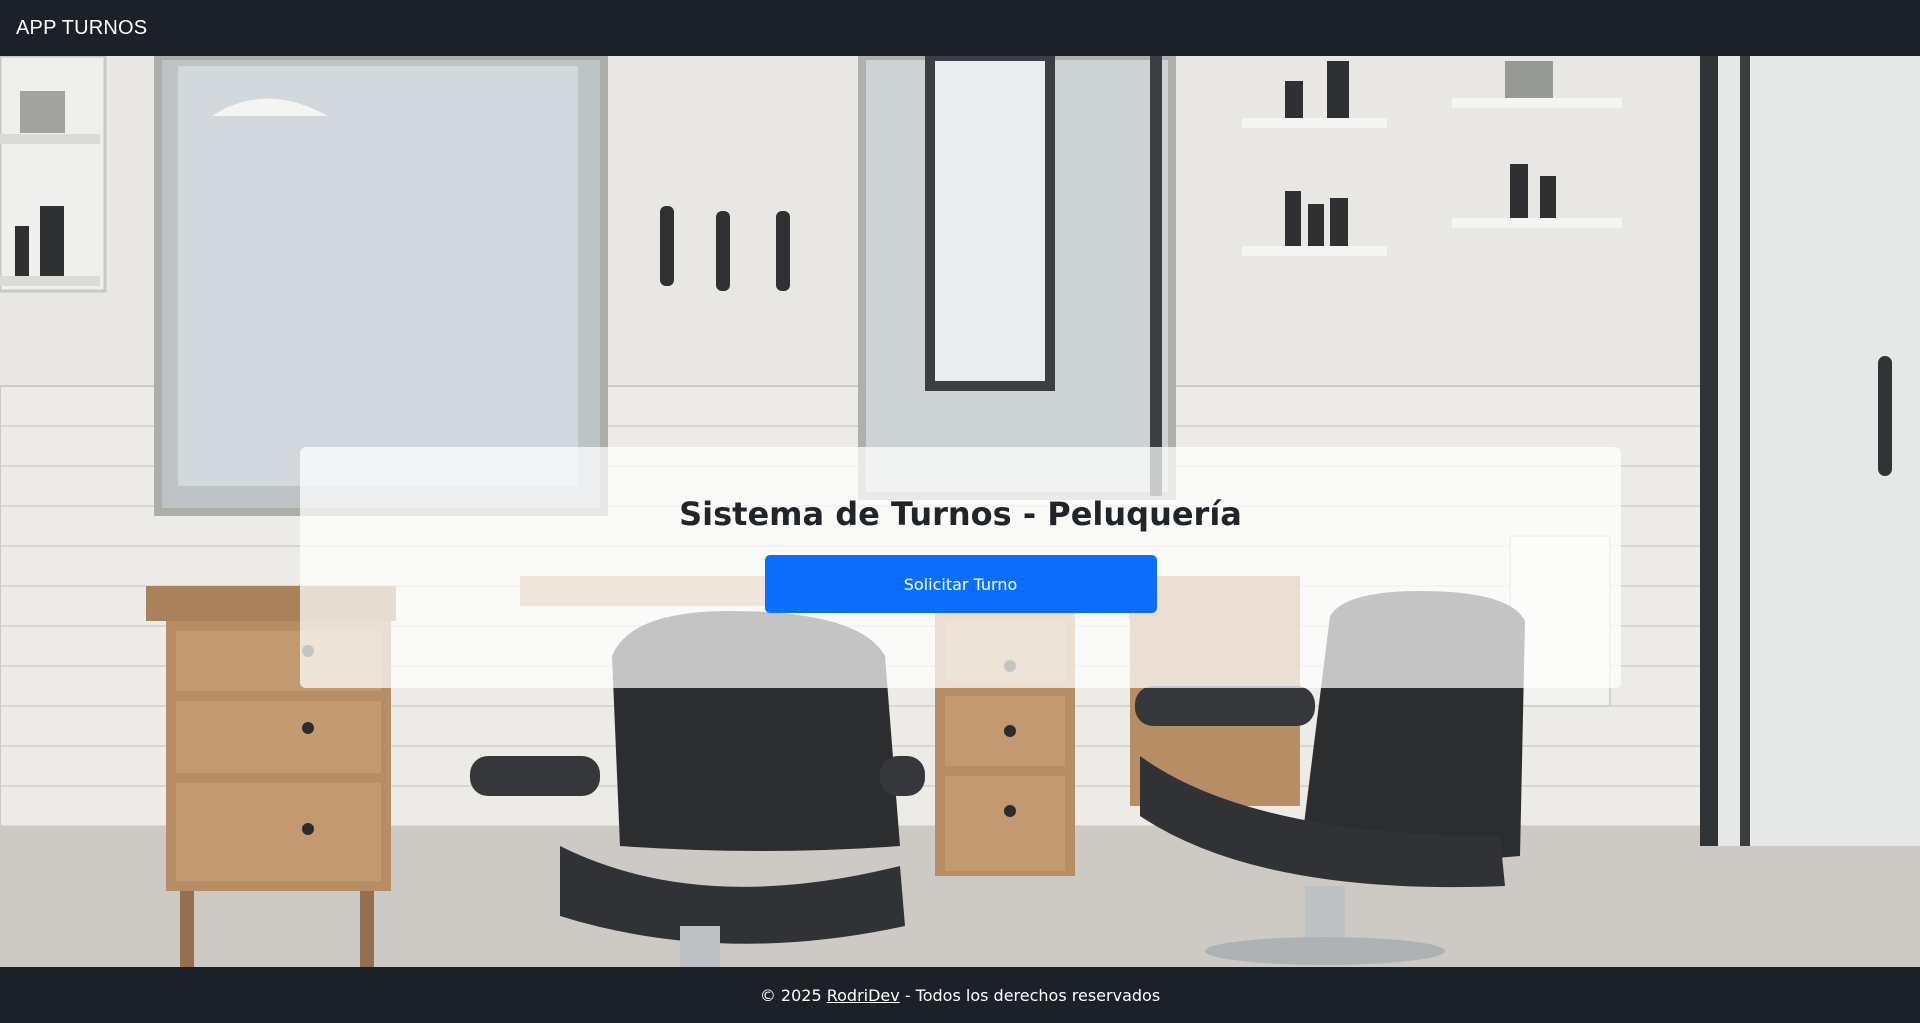 The height and width of the screenshot is (1023, 1920). What do you see at coordinates (793, 995) in the screenshot?
I see `footer-prefix: © 2025` at bounding box center [793, 995].